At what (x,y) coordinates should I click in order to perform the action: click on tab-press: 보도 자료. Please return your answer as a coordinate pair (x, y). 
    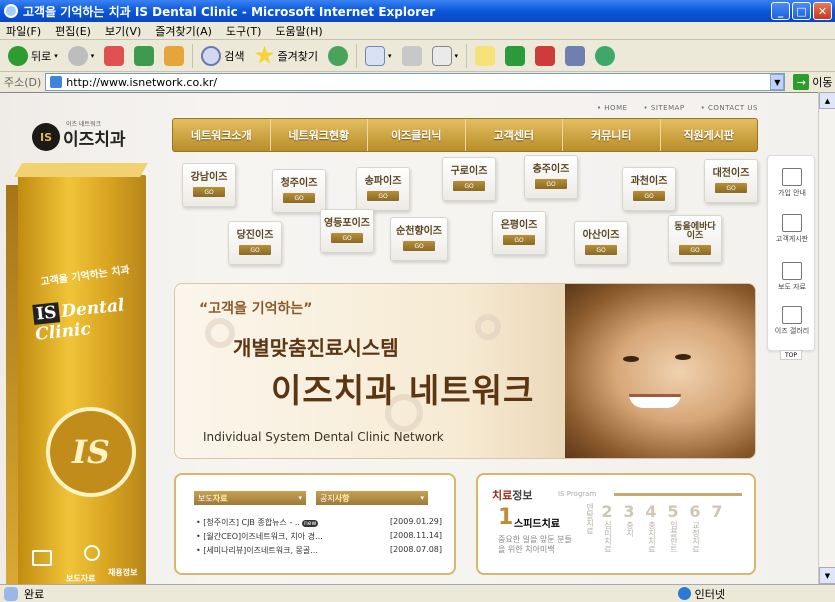
    Looking at the image, I should click on (250, 498).